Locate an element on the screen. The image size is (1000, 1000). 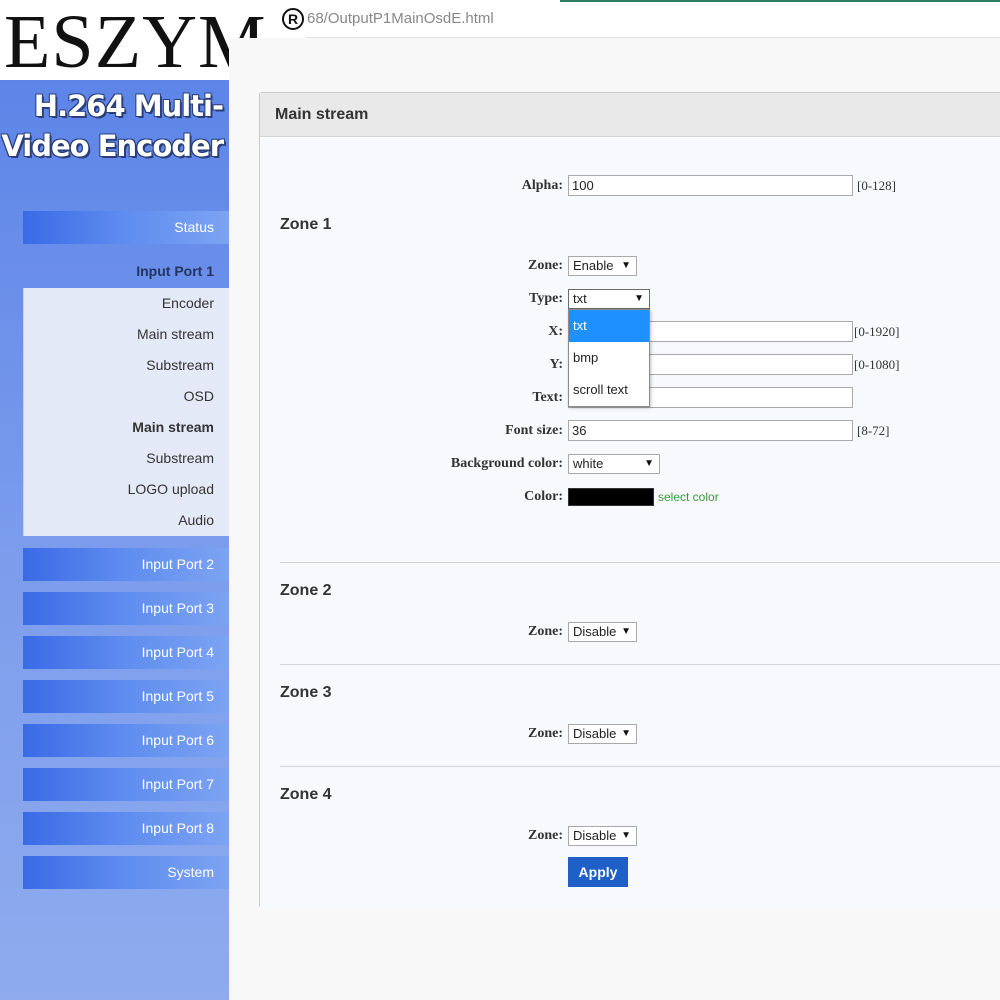
zone-4-zone-select: Disable ▼ is located at coordinates (602, 836).